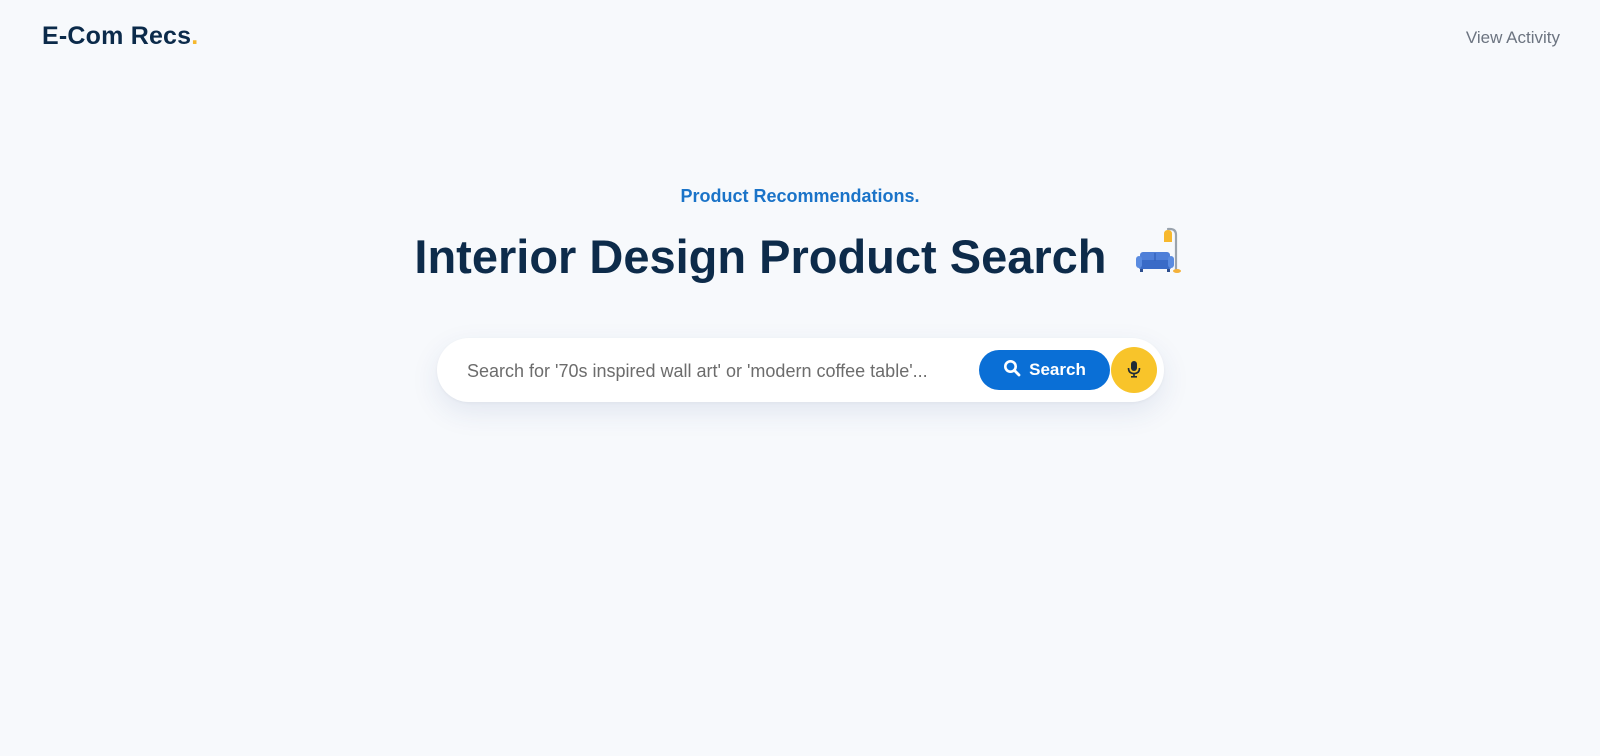 The width and height of the screenshot is (1600, 756). What do you see at coordinates (800, 39) in the screenshot?
I see `top-header: E-Com Recs. View Activity` at bounding box center [800, 39].